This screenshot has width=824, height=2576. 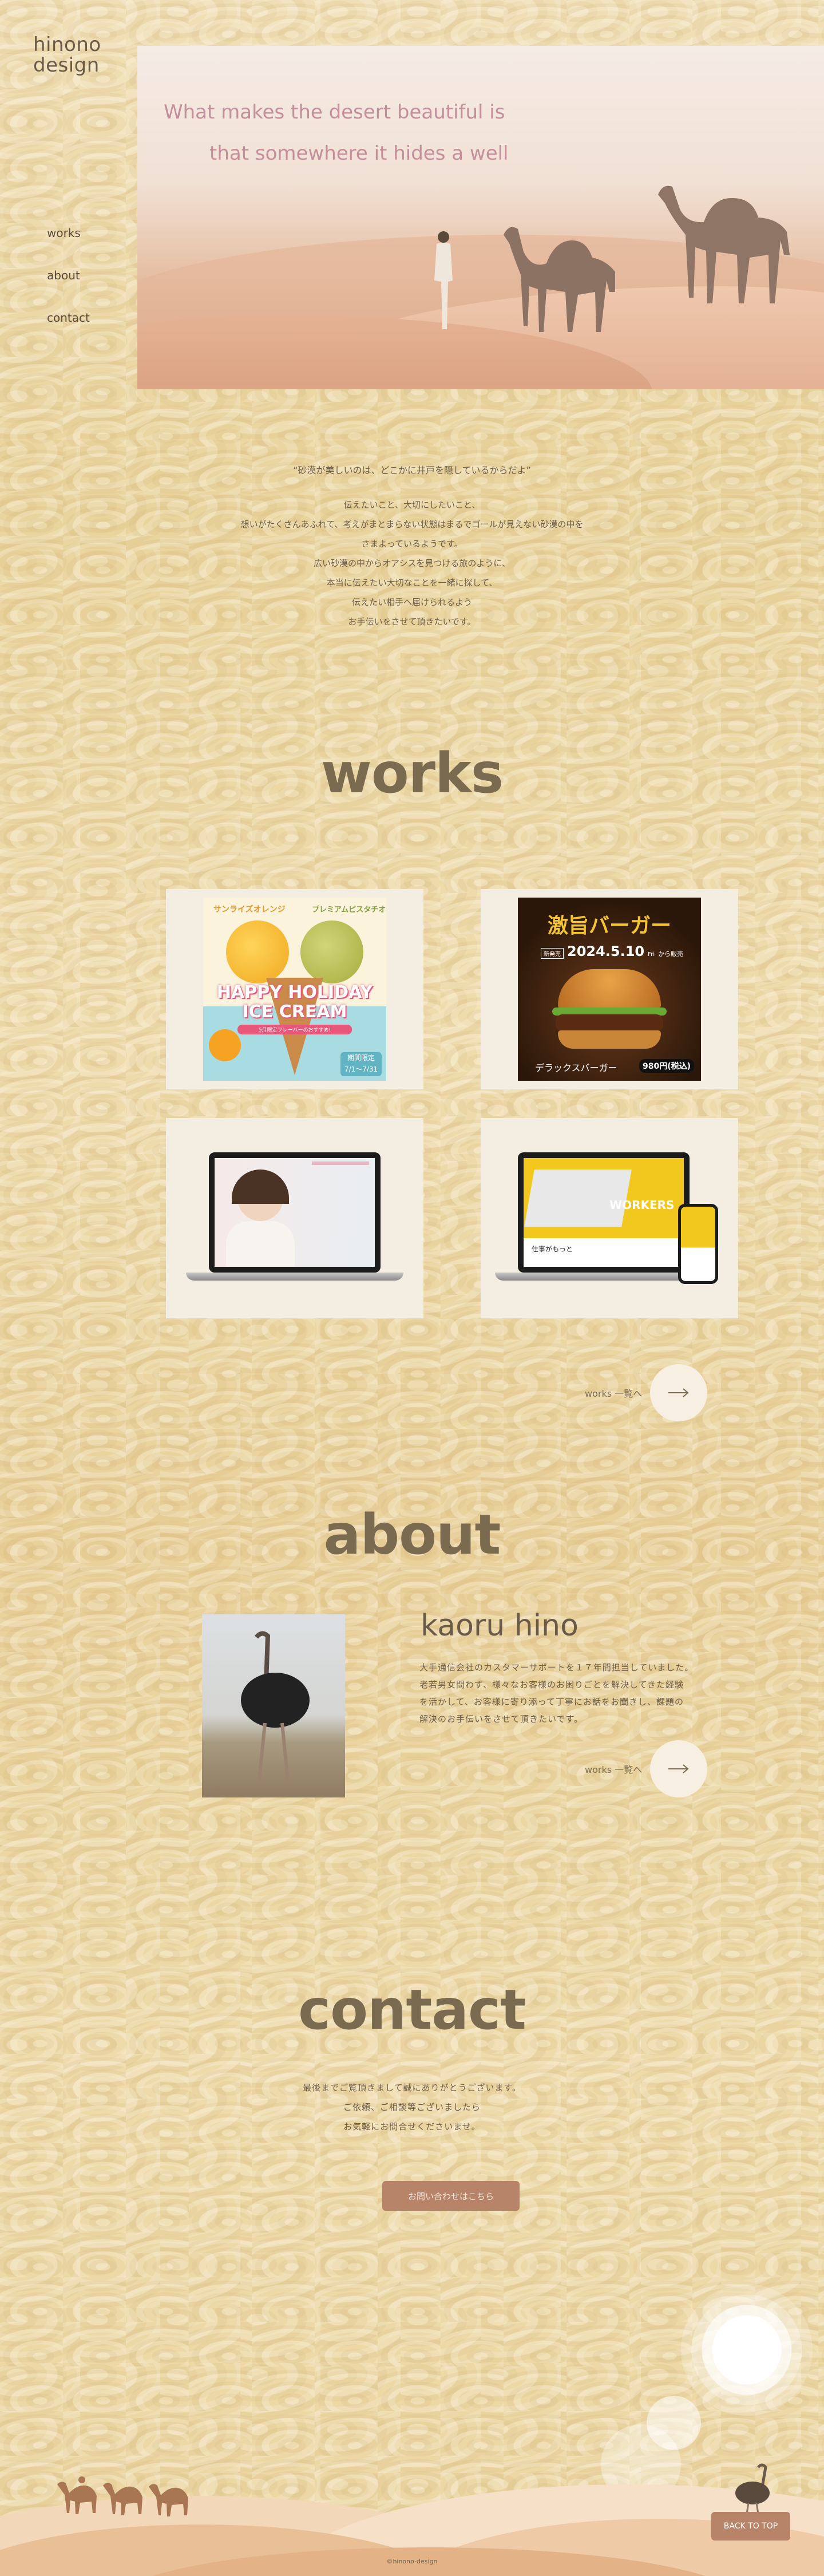 What do you see at coordinates (551, 1702) in the screenshot?
I see `about-line: を活かして、お客様に寄り添って丁寧にお話をお聞きし、課題の` at bounding box center [551, 1702].